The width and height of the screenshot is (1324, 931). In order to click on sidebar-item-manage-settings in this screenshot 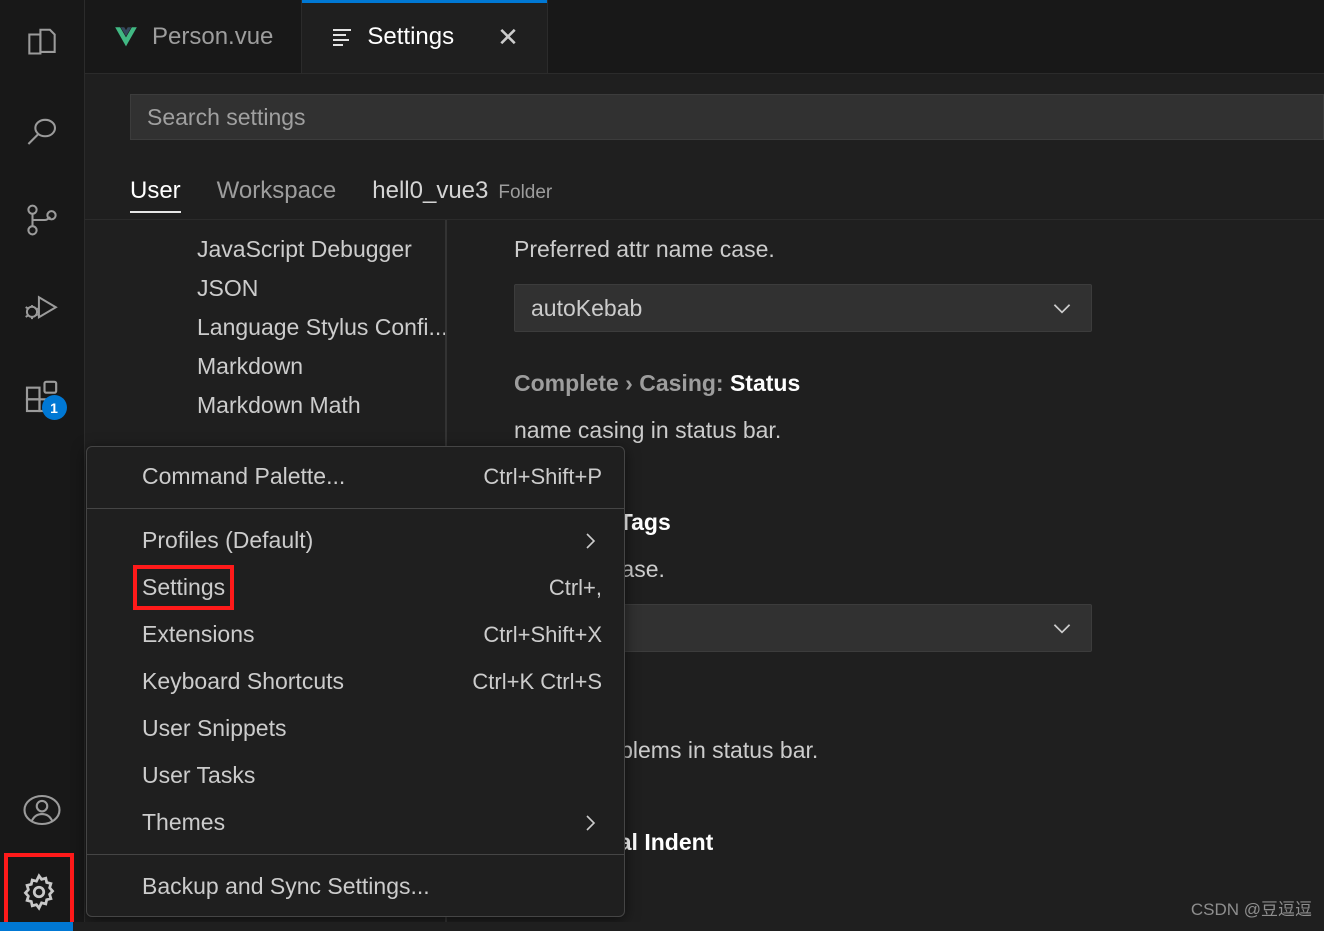, I will do `click(39, 892)`.